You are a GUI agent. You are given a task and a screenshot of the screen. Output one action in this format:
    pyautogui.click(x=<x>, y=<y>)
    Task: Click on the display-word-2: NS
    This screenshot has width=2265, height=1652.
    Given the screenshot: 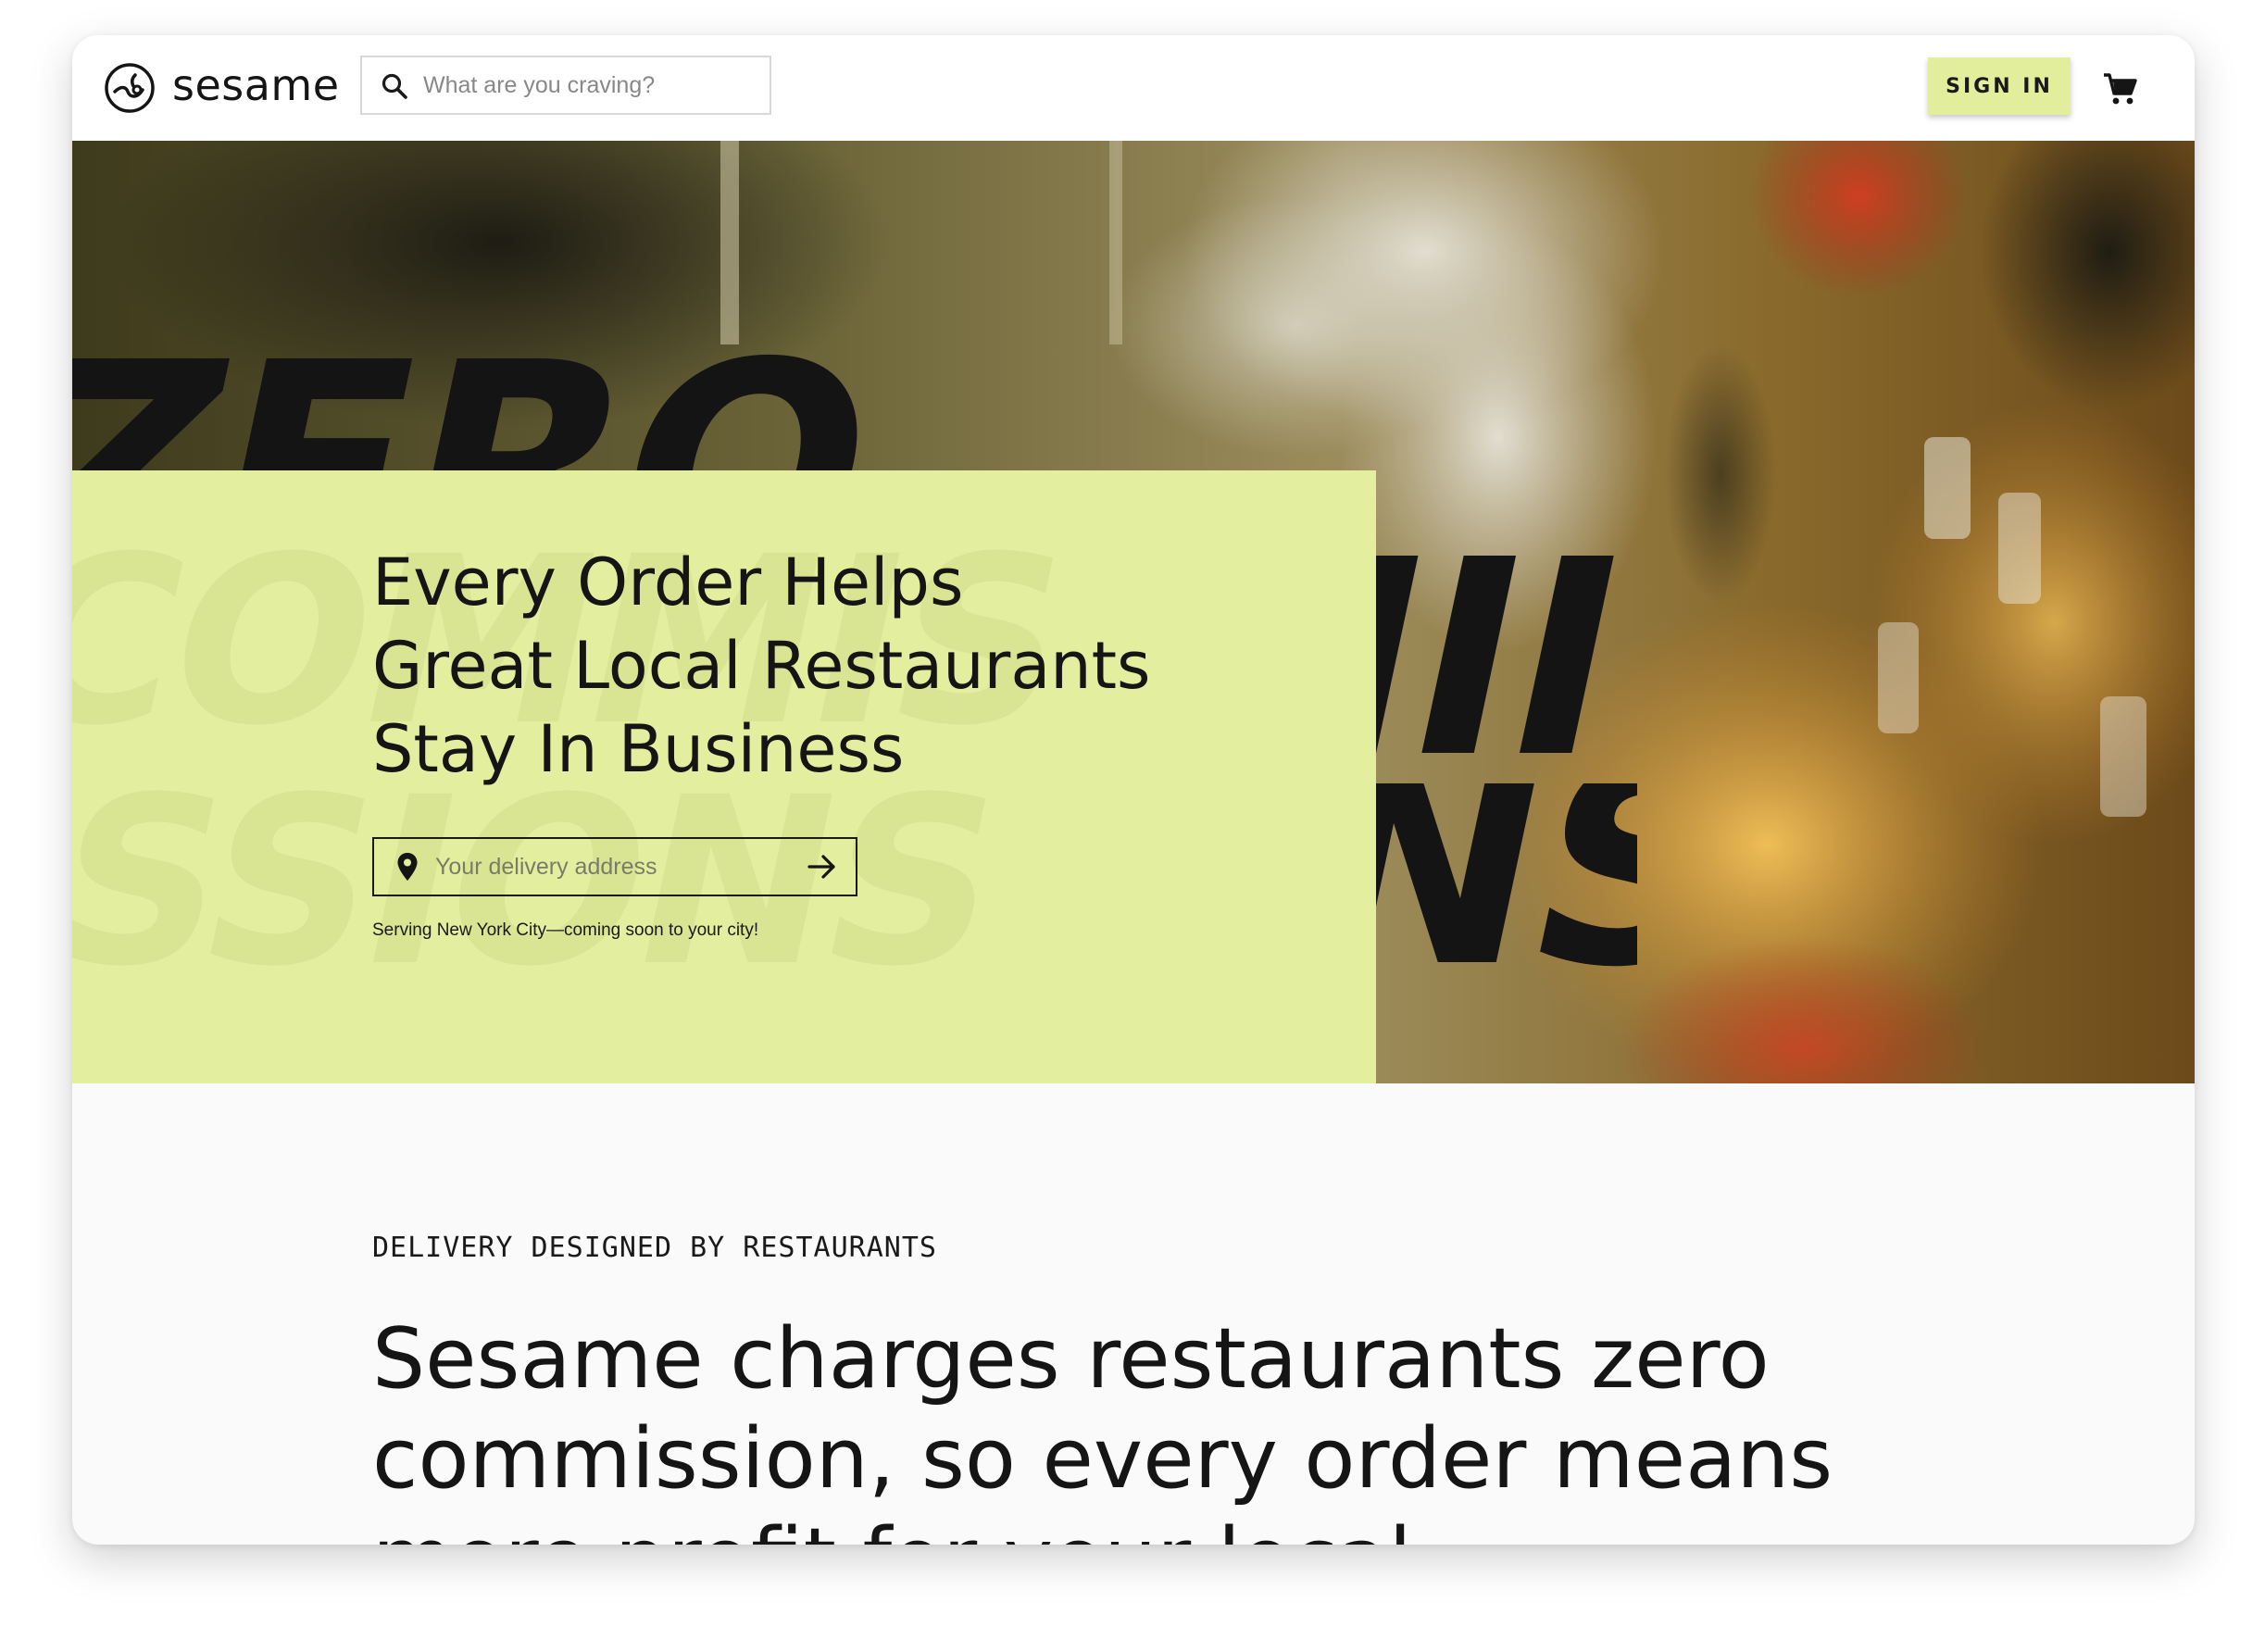 What is the action you would take?
    pyautogui.click(x=1506, y=892)
    